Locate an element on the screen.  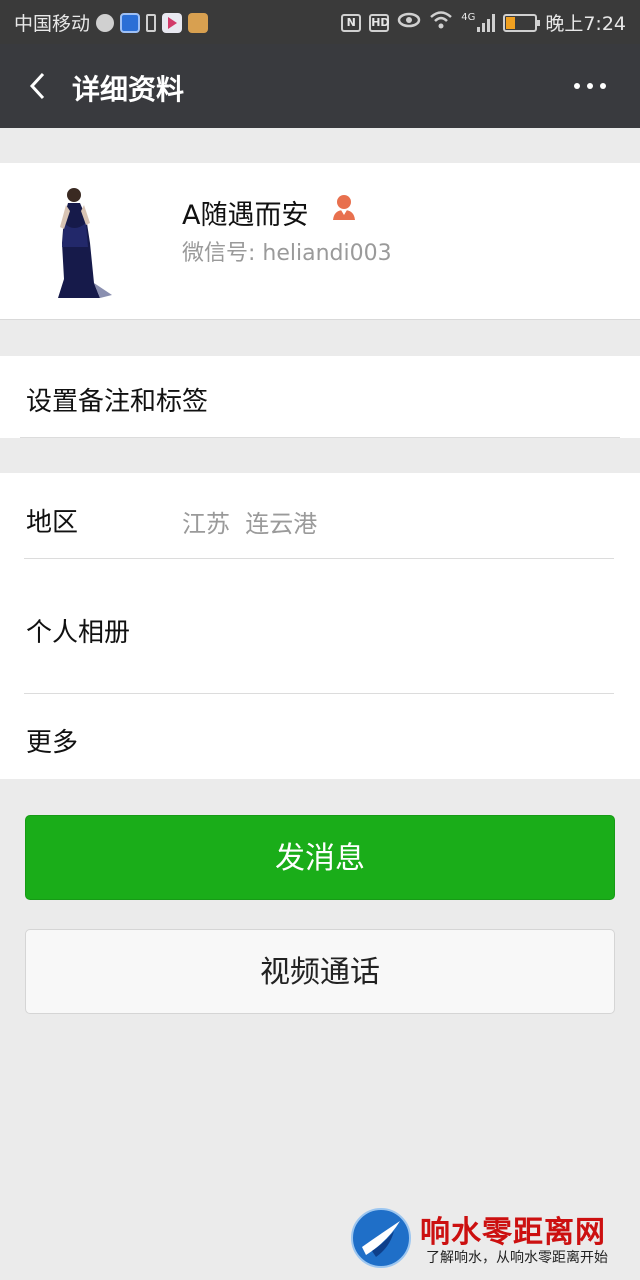
region-label: 地区 is located at coordinates (52, 523).